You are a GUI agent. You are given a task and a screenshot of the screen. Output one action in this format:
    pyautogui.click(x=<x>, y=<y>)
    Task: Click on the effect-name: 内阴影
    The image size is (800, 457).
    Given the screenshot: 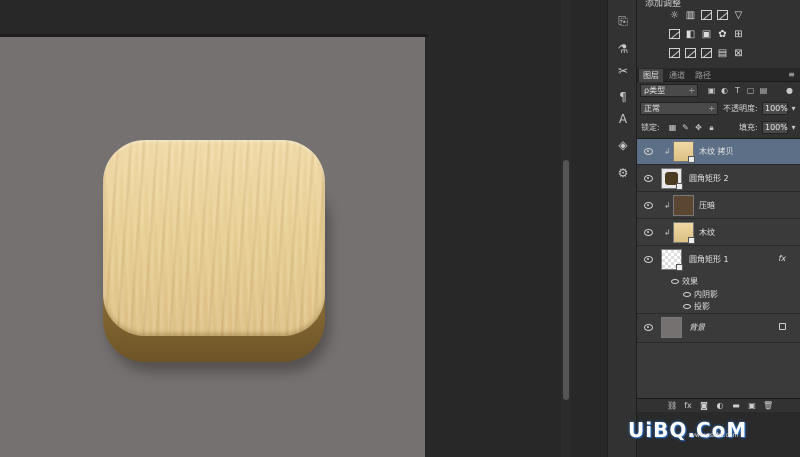 What is the action you would take?
    pyautogui.click(x=706, y=294)
    